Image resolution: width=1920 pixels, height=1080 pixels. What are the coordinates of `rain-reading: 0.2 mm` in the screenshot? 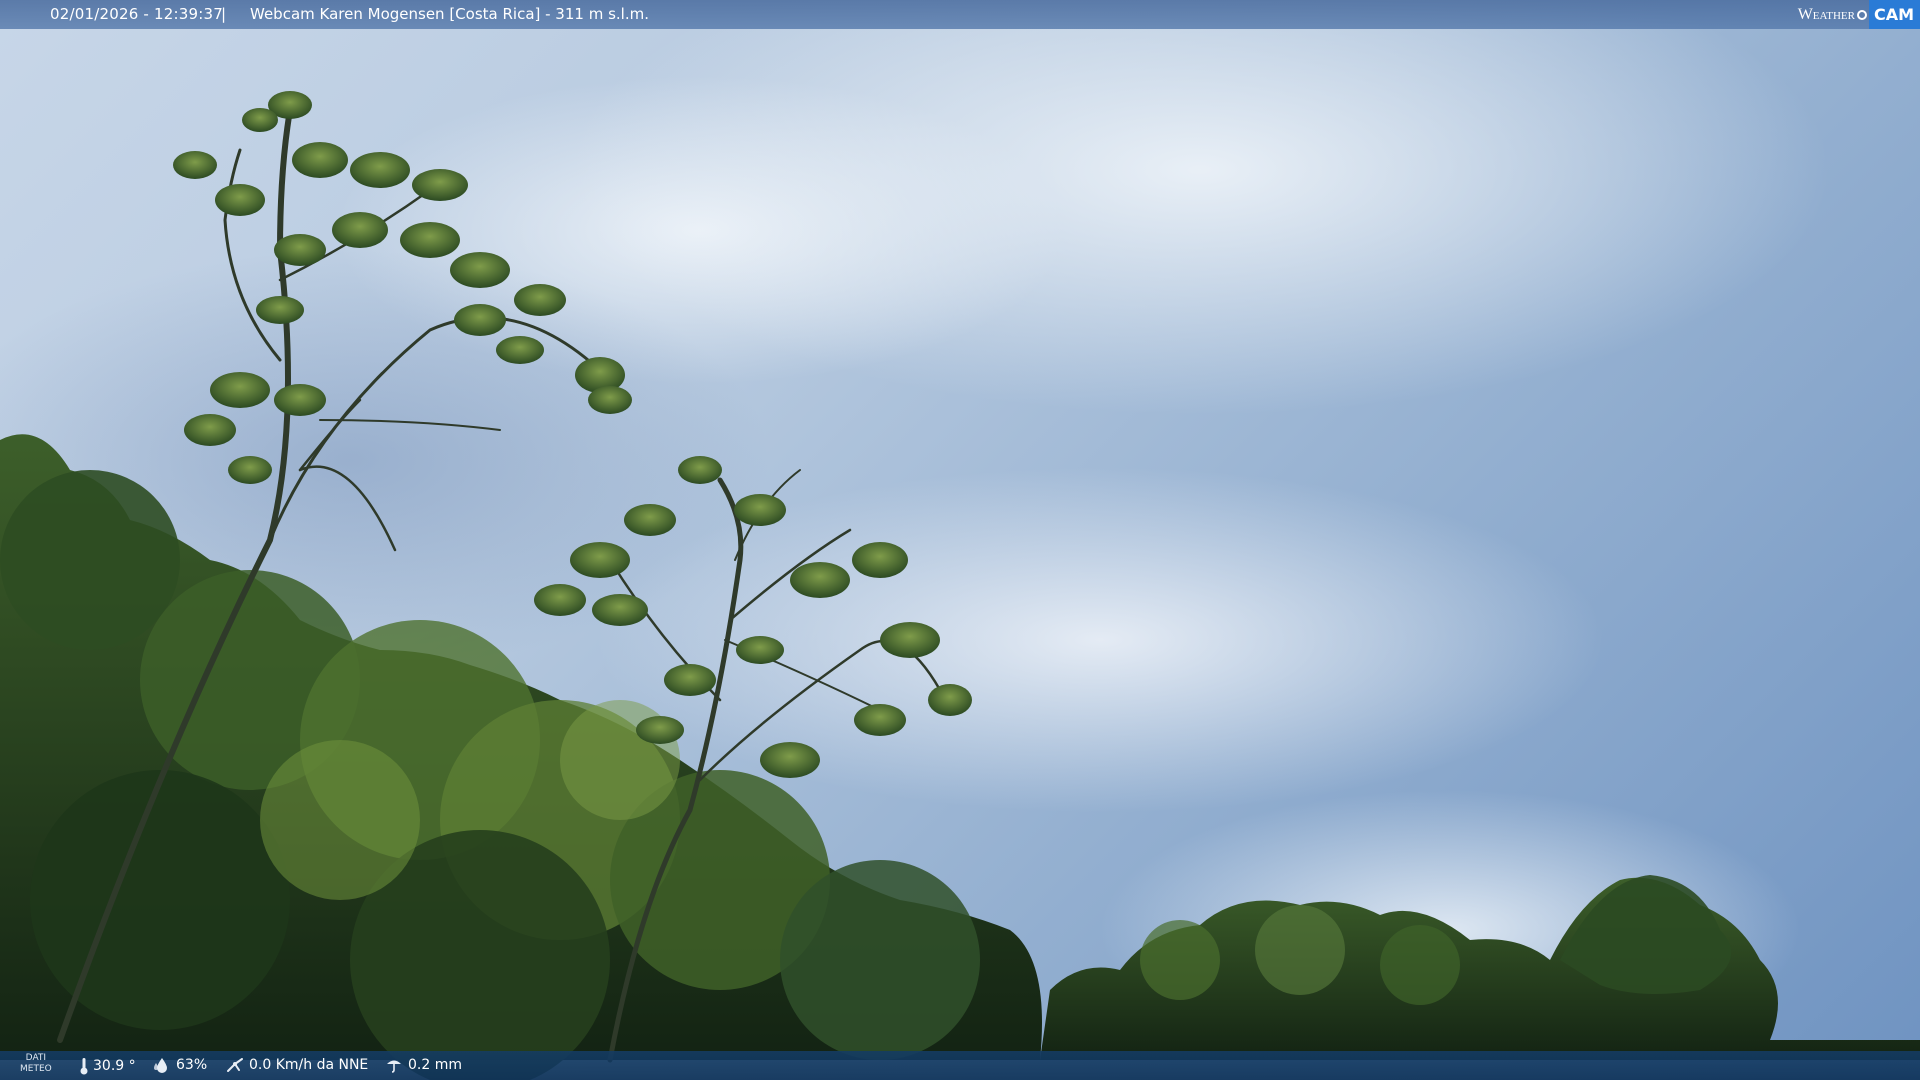 It's located at (423, 1065).